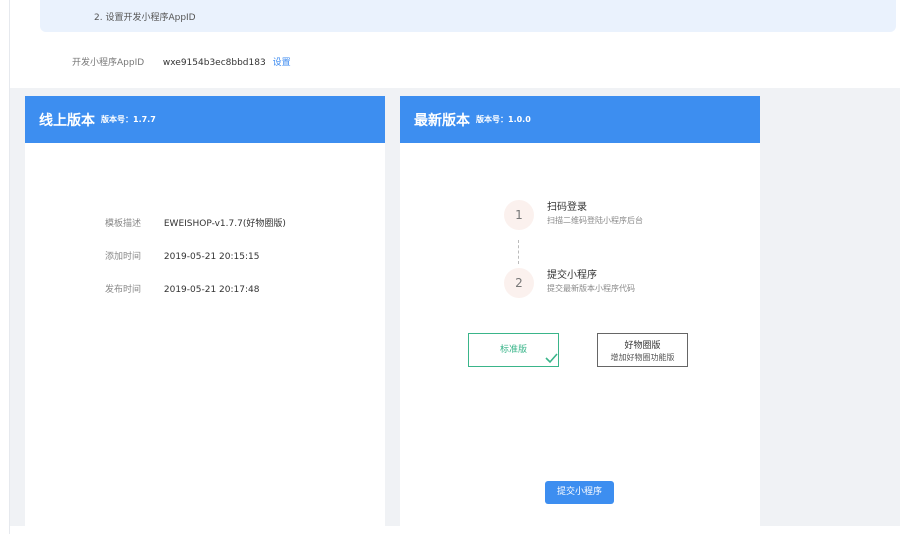  What do you see at coordinates (518, 252) in the screenshot?
I see `step-connector` at bounding box center [518, 252].